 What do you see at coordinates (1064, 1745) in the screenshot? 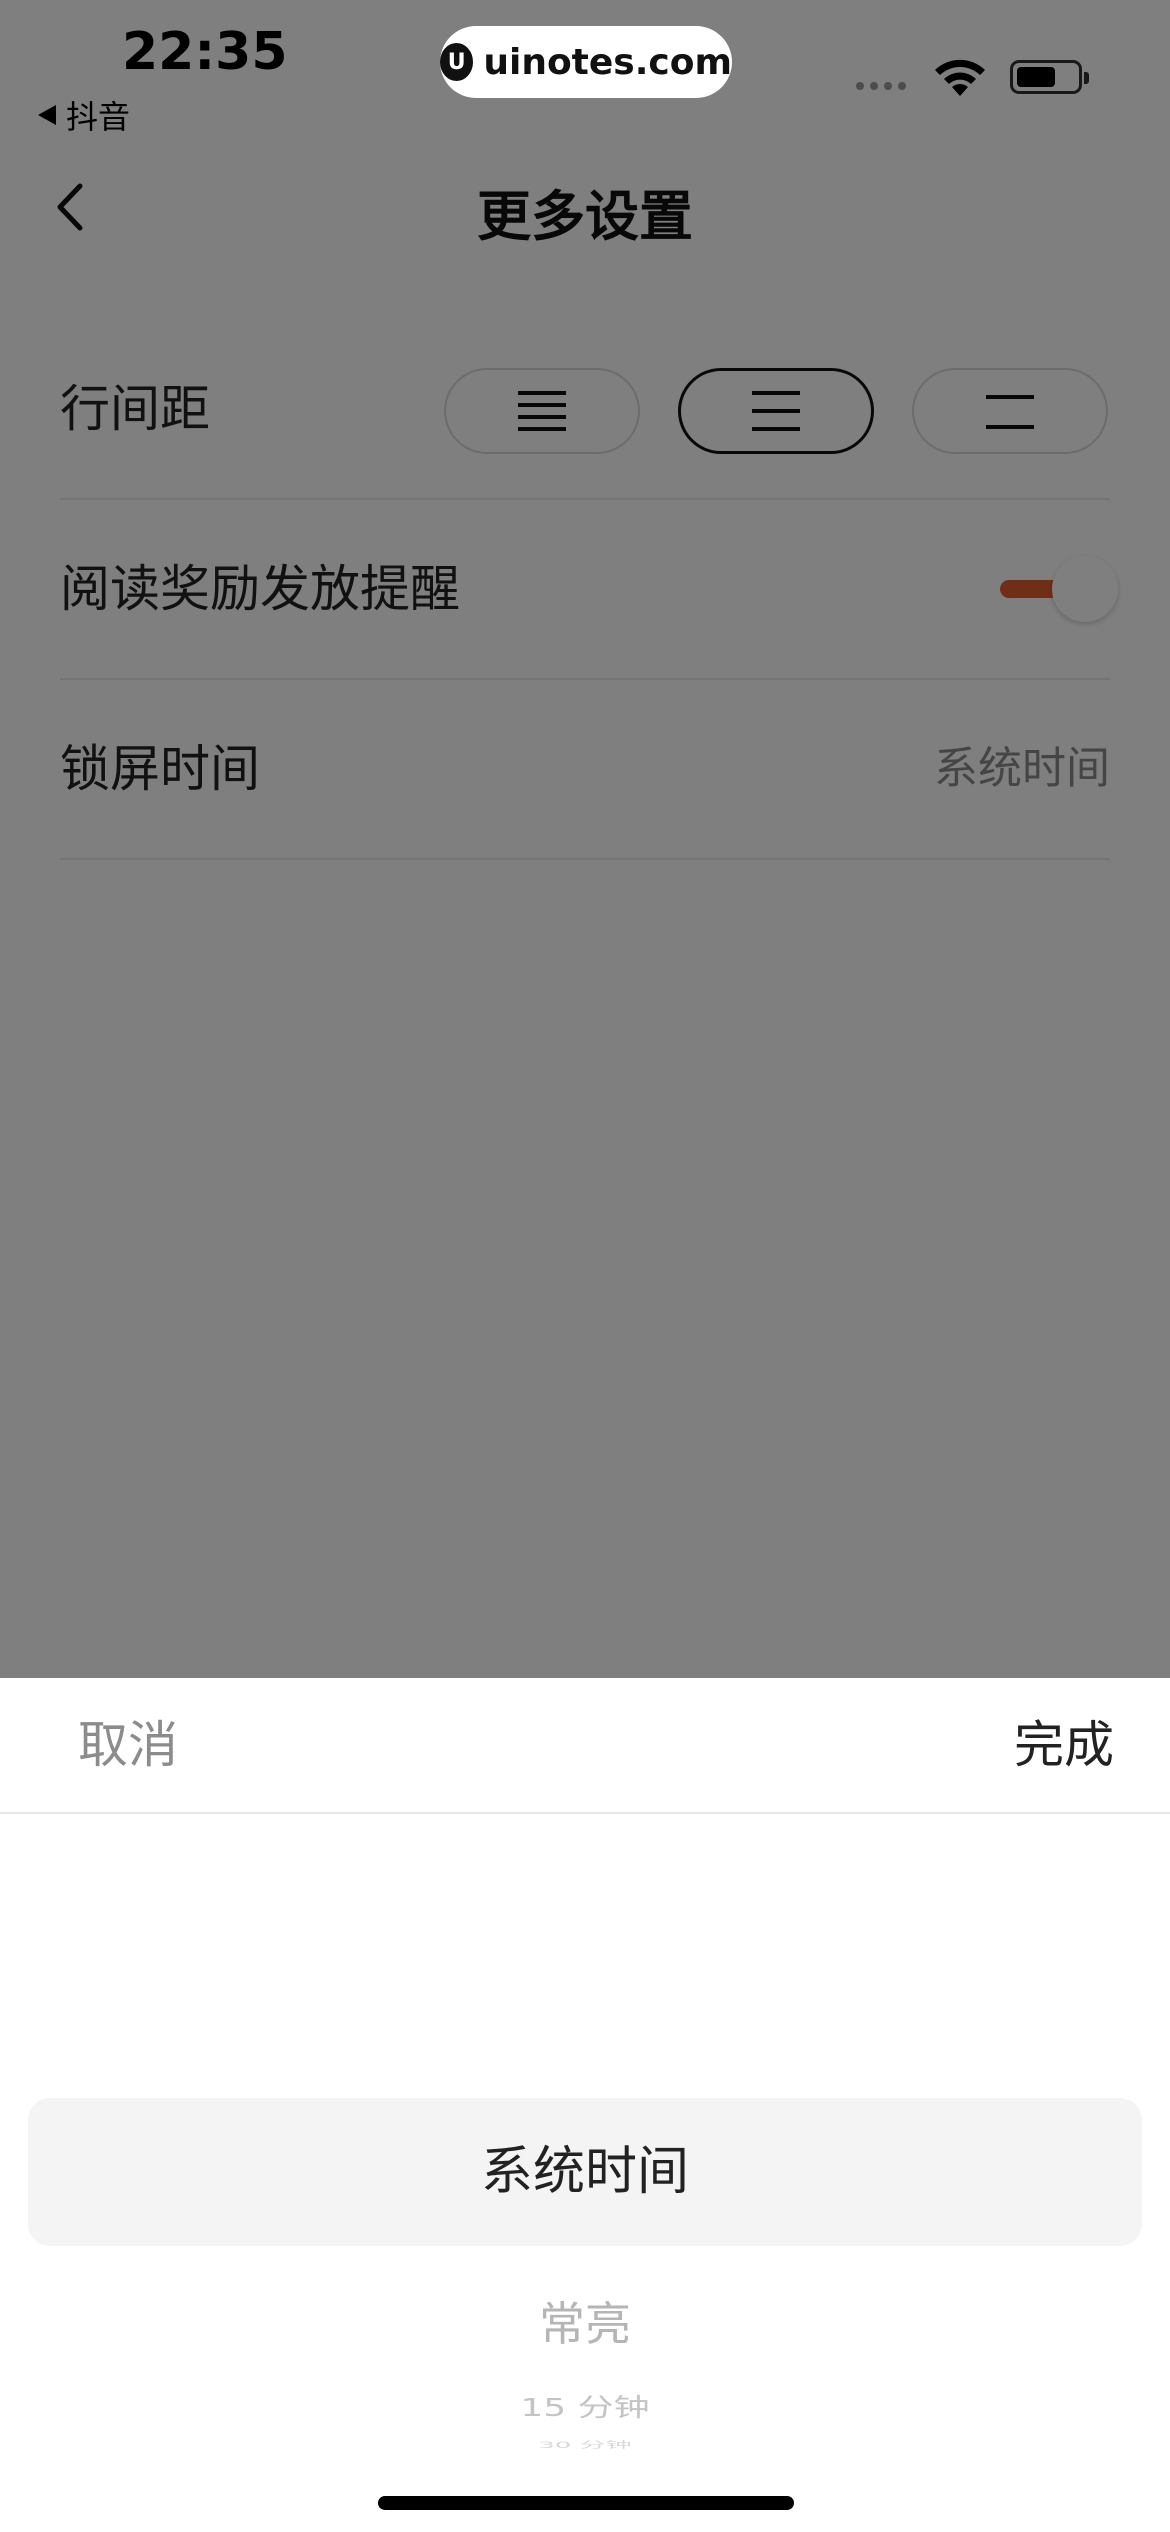
I see `done-button: 完成` at bounding box center [1064, 1745].